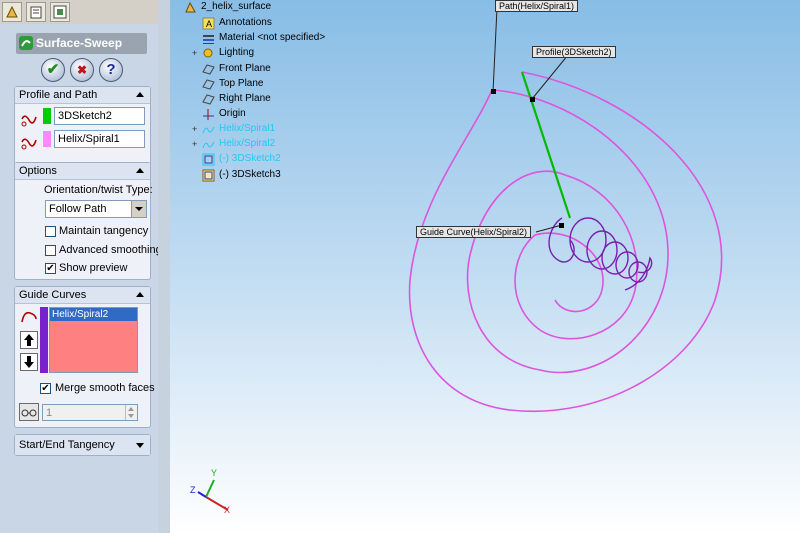 The height and width of the screenshot is (533, 800). I want to click on property-manager-tab, so click(36, 12).